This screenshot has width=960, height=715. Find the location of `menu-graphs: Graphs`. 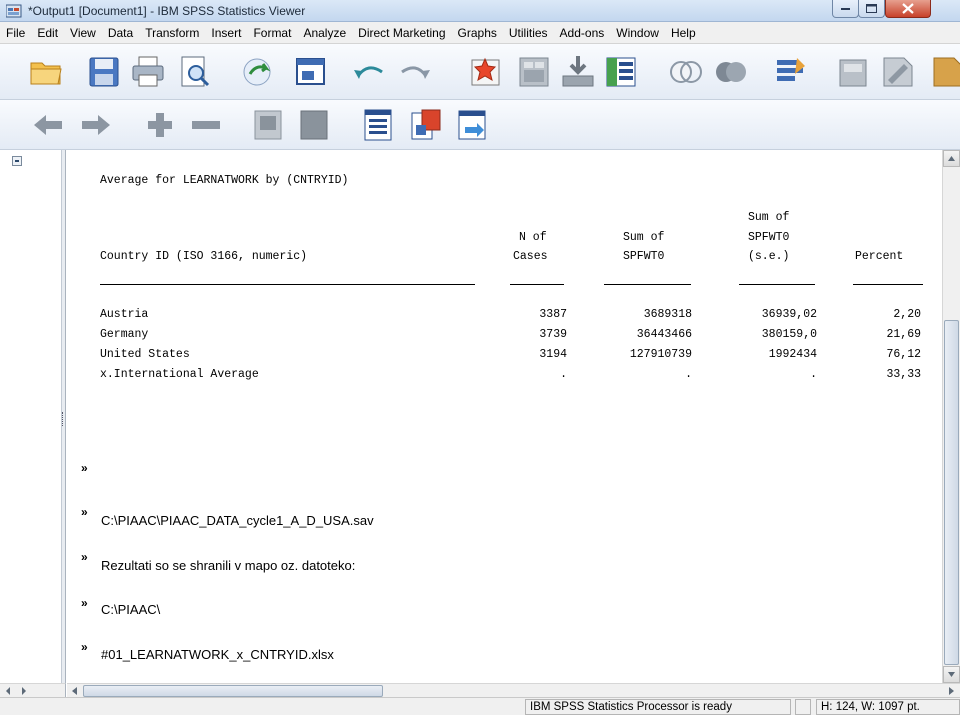

menu-graphs: Graphs is located at coordinates (477, 33).